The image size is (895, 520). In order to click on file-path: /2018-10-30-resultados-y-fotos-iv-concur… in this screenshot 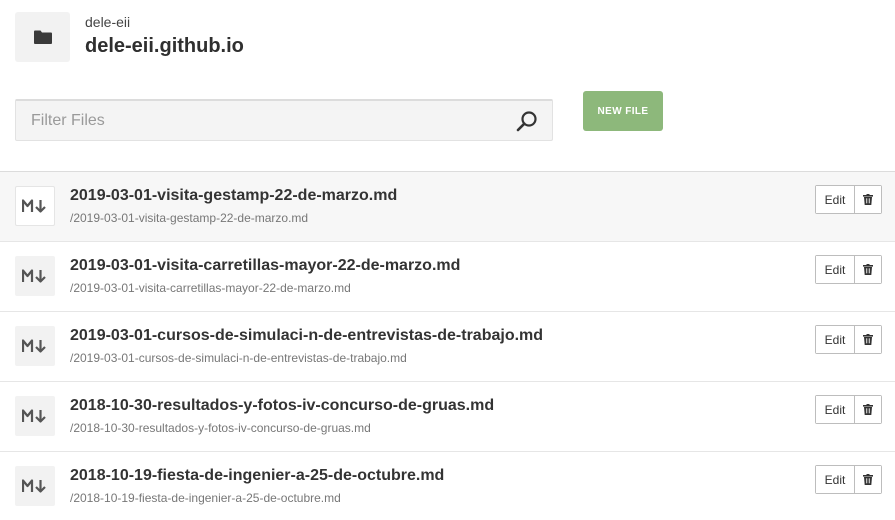, I will do `click(220, 428)`.